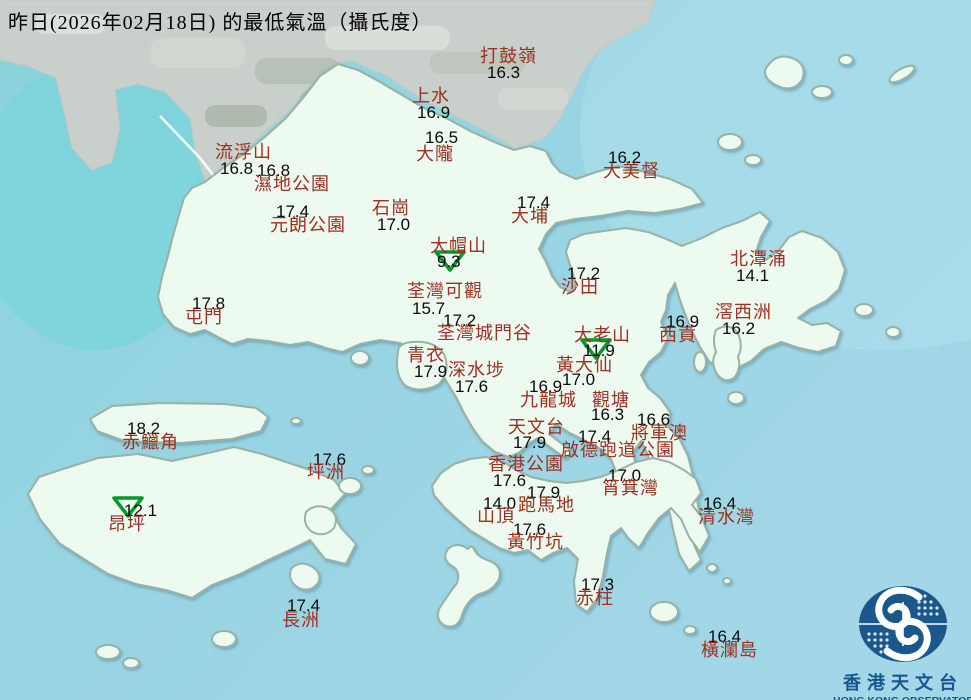  What do you see at coordinates (630, 488) in the screenshot?
I see `station-name-label: 筲箕灣` at bounding box center [630, 488].